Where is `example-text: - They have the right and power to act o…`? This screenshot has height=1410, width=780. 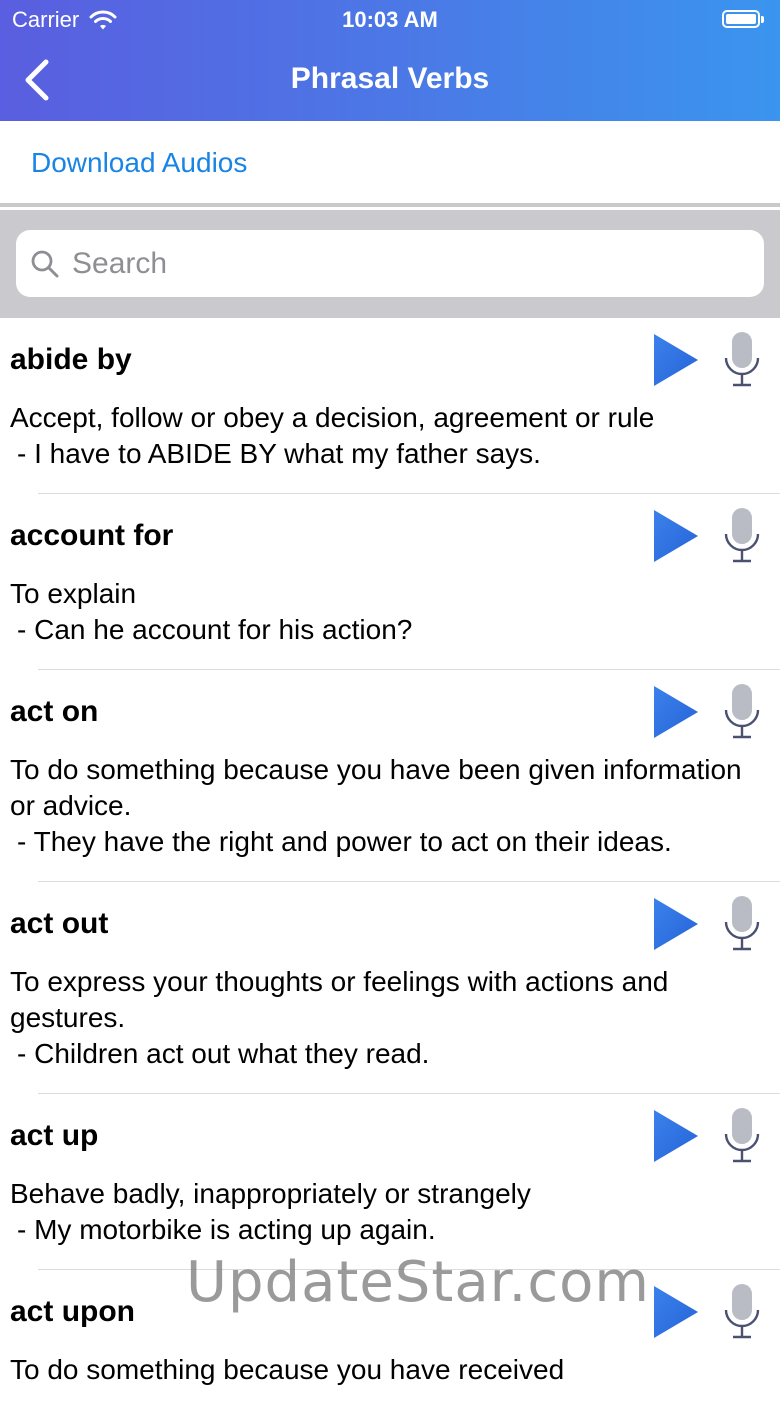
example-text: - They have the right and power to act o… is located at coordinates (344, 841).